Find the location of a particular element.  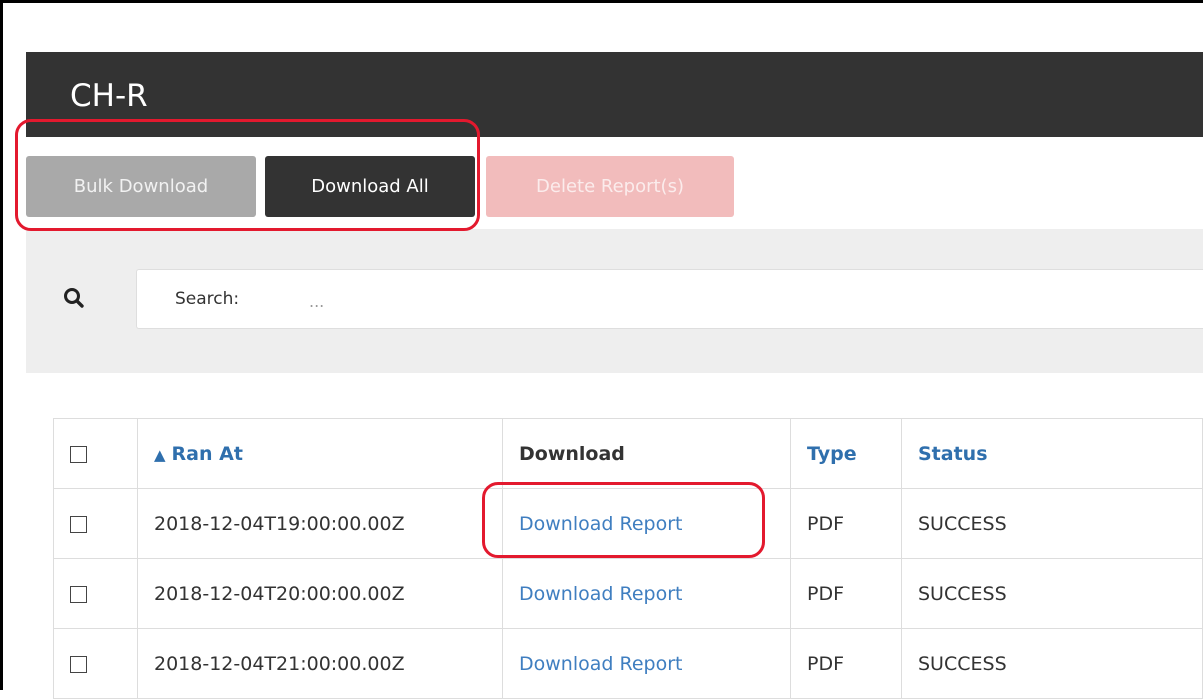

ran-at-cell: 2018-12-04T19:00:00.00Z is located at coordinates (320, 523).